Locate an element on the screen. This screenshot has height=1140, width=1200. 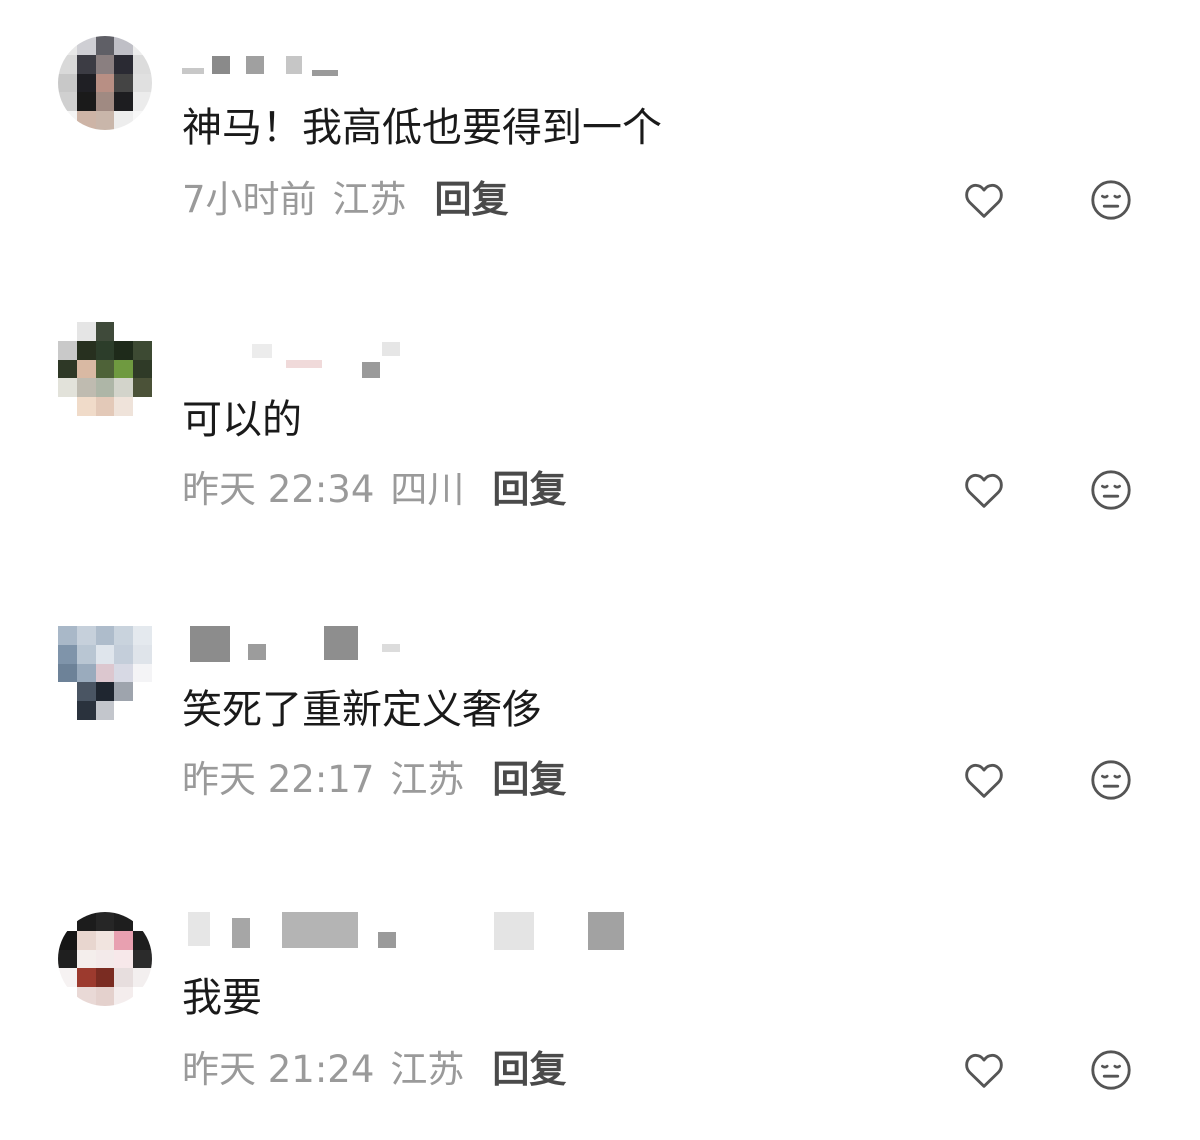
comment-text: 我要 is located at coordinates (222, 998).